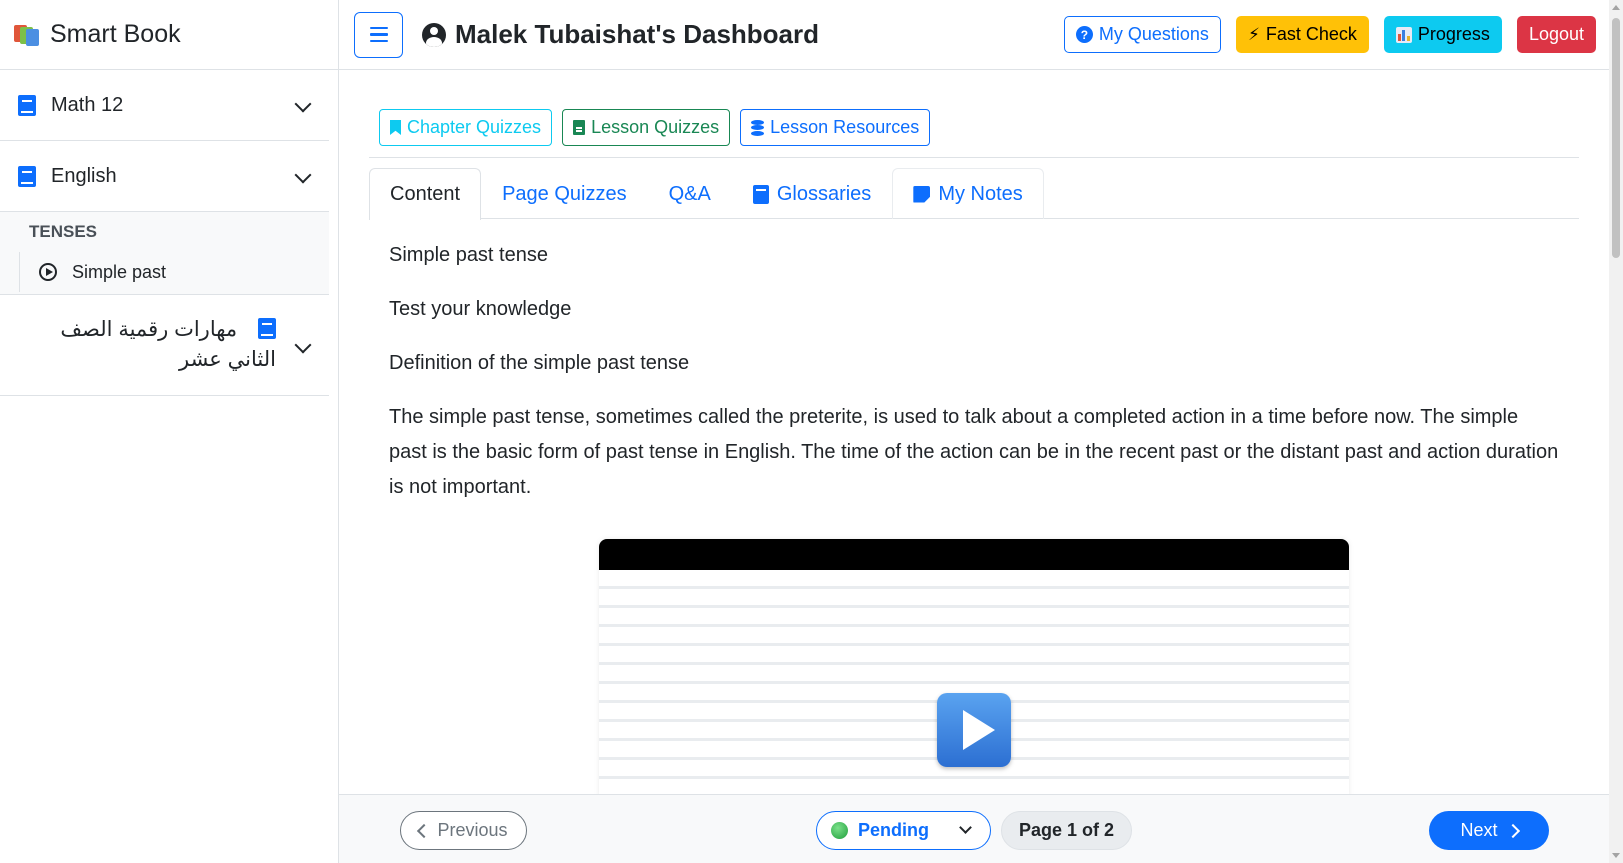  I want to click on fast-check-button: ⚡ Fast Check, so click(1302, 34).